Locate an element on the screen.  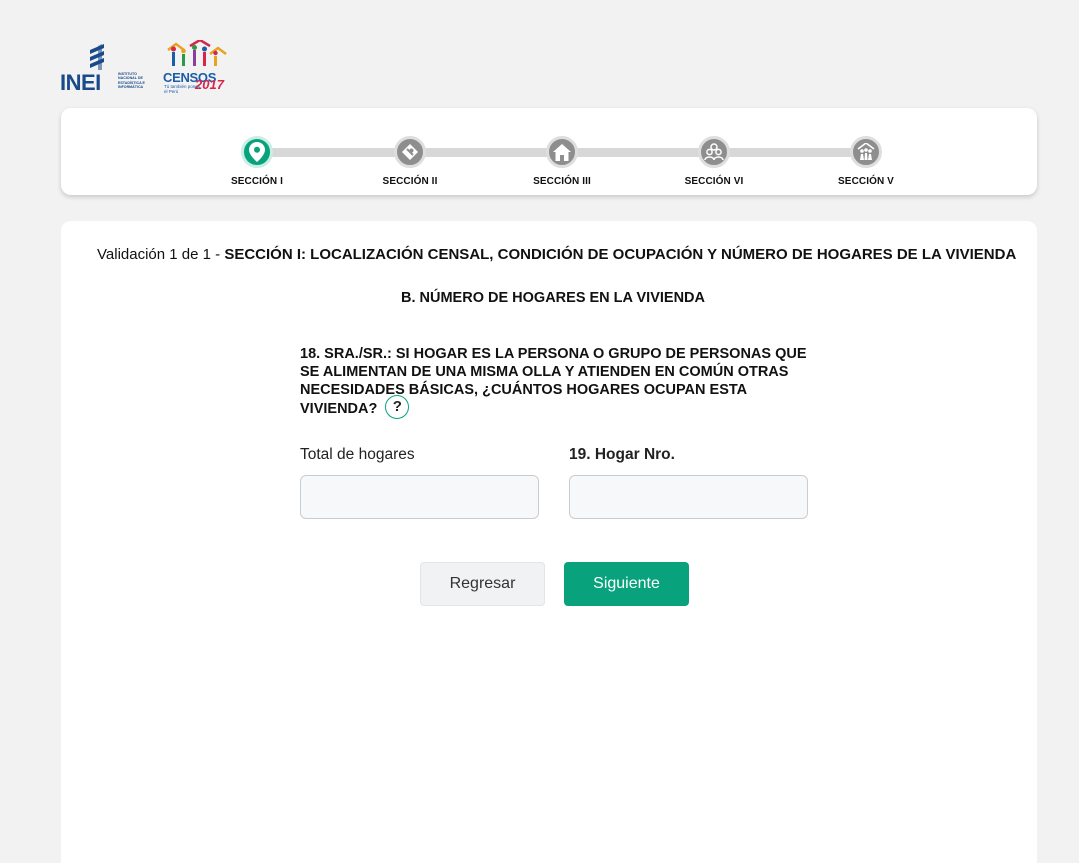
hogar-nro-label: 19. Hogar Nro. is located at coordinates (622, 454).